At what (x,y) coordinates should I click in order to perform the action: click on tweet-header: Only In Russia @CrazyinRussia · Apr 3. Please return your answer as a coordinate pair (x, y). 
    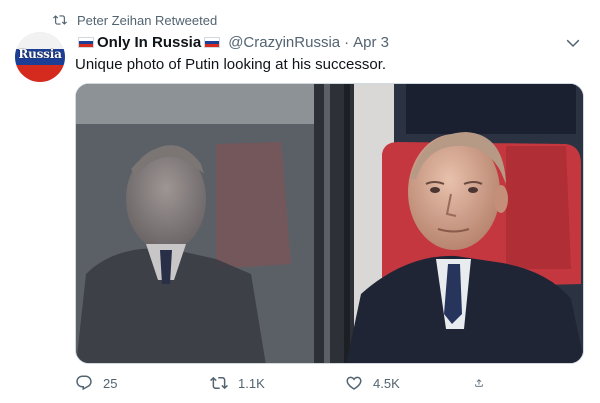
    Looking at the image, I should click on (232, 42).